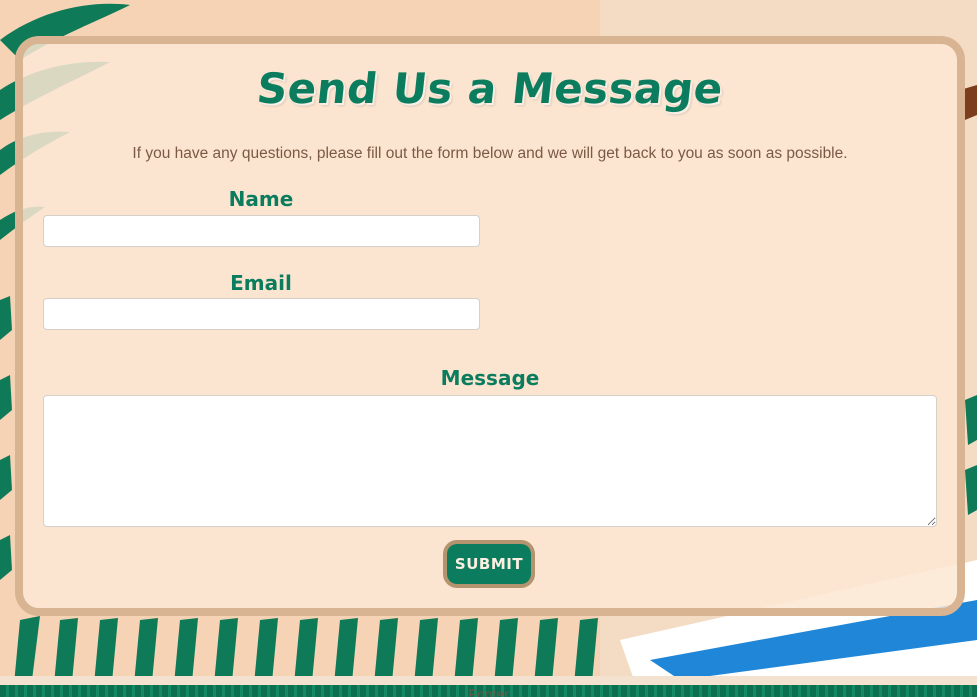 Image resolution: width=977 pixels, height=697 pixels. I want to click on submit-button-frame: SUBMIT, so click(489, 564).